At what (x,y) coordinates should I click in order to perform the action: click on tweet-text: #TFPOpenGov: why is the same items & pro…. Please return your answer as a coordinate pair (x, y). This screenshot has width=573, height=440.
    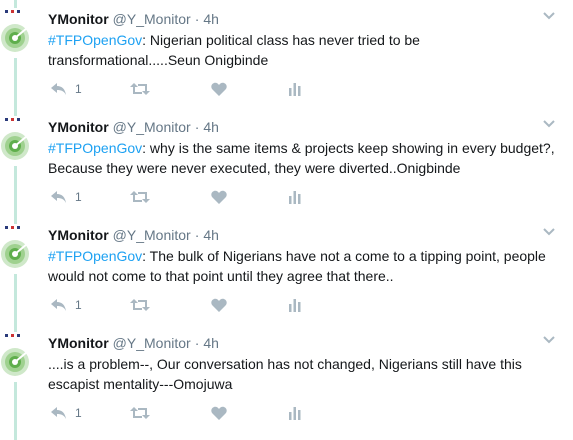
    Looking at the image, I should click on (303, 158).